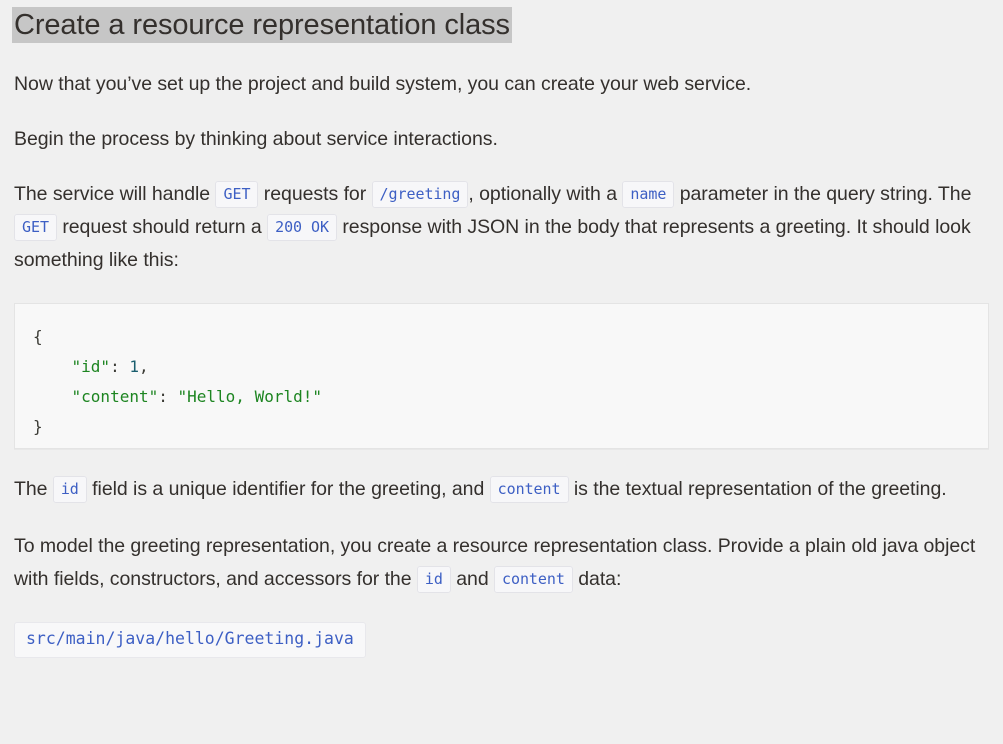 This screenshot has height=744, width=1003. I want to click on heading-container: Create a resource representation class, so click(501, 22).